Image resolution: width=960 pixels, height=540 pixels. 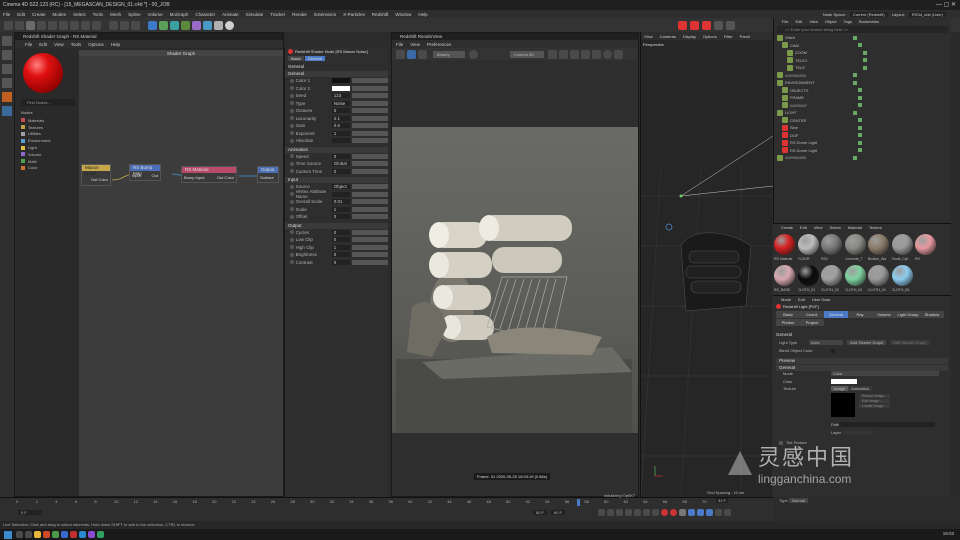 I want to click on record-icon, so click(x=664, y=512).